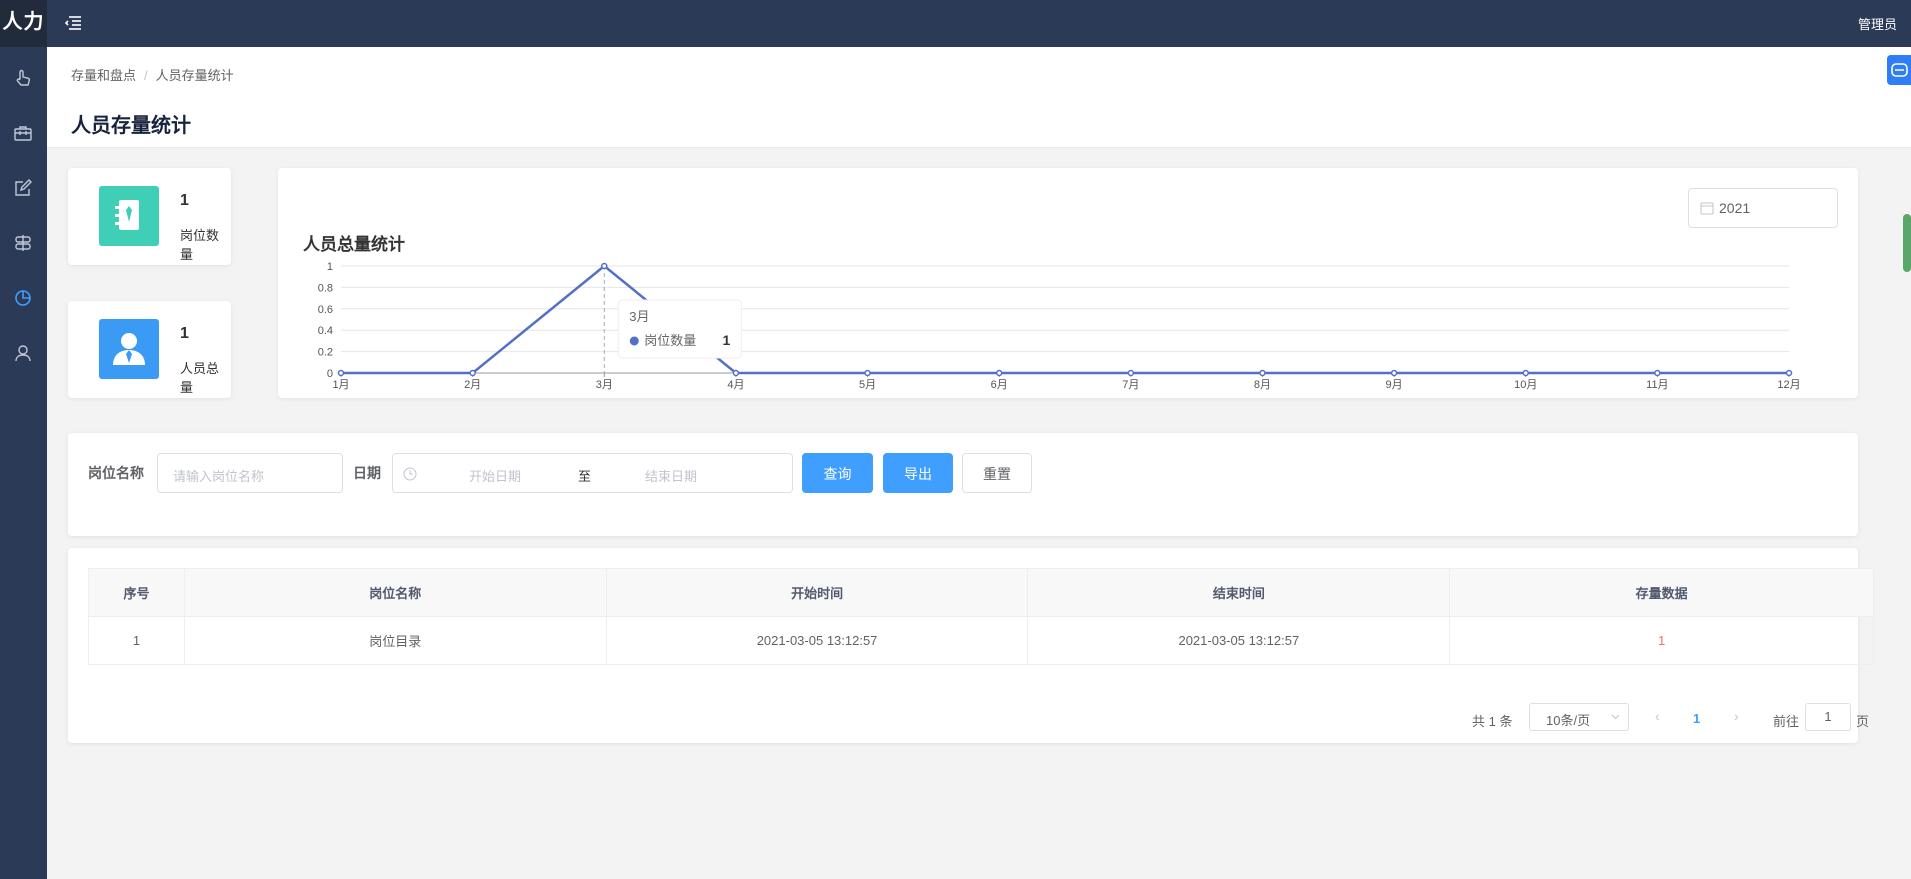  I want to click on table-cell: 1, so click(136, 640).